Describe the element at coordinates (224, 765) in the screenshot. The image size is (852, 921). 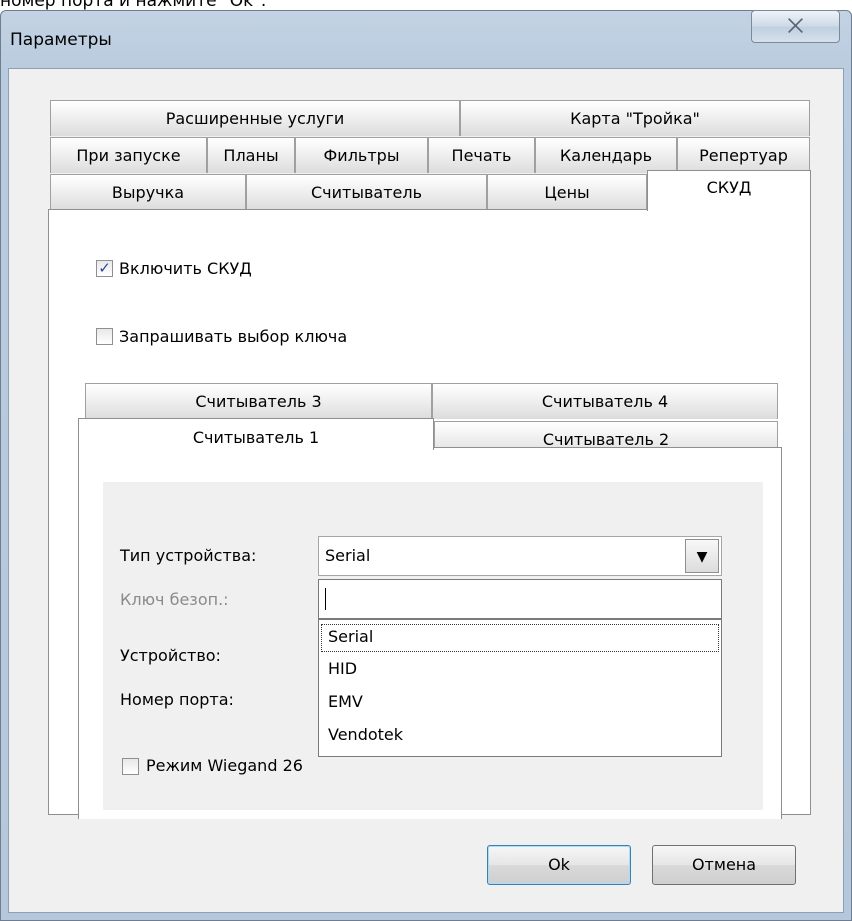
I see `wiegand-label: Режим Wiegand 26` at that location.